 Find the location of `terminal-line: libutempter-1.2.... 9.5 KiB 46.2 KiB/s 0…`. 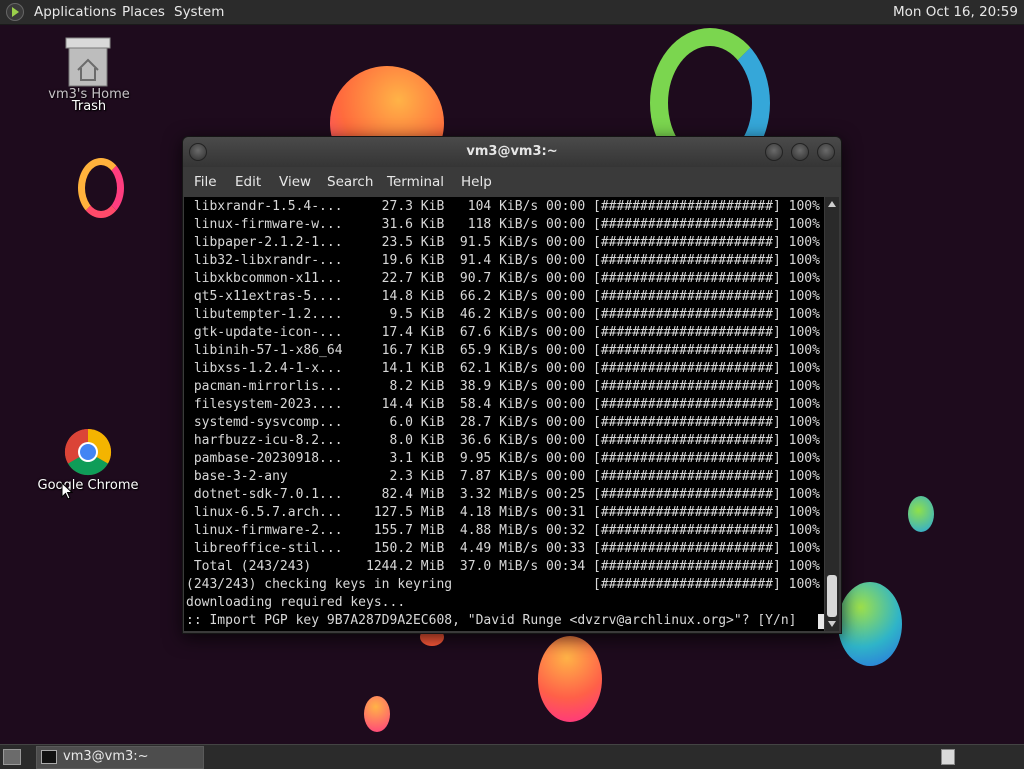

terminal-line: libutempter-1.2.... 9.5 KiB 46.2 KiB/s 0… is located at coordinates (503, 314).